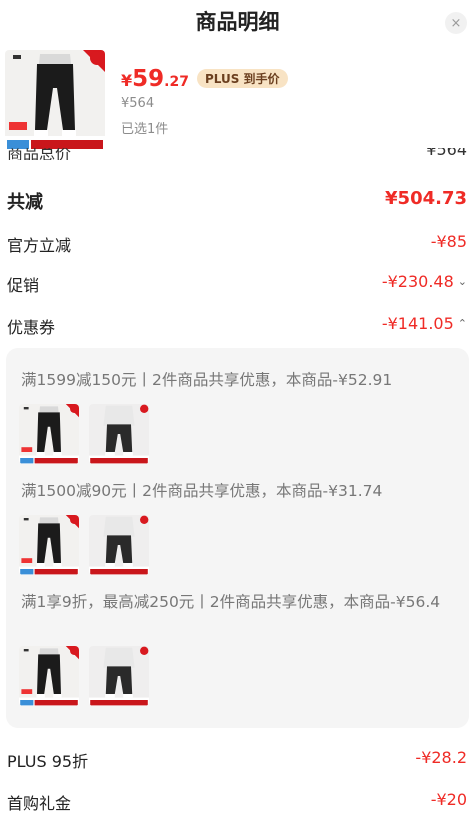 The width and height of the screenshot is (475, 825). I want to click on first-purchase-gift-row: 首购礼金 -¥20, so click(237, 802).